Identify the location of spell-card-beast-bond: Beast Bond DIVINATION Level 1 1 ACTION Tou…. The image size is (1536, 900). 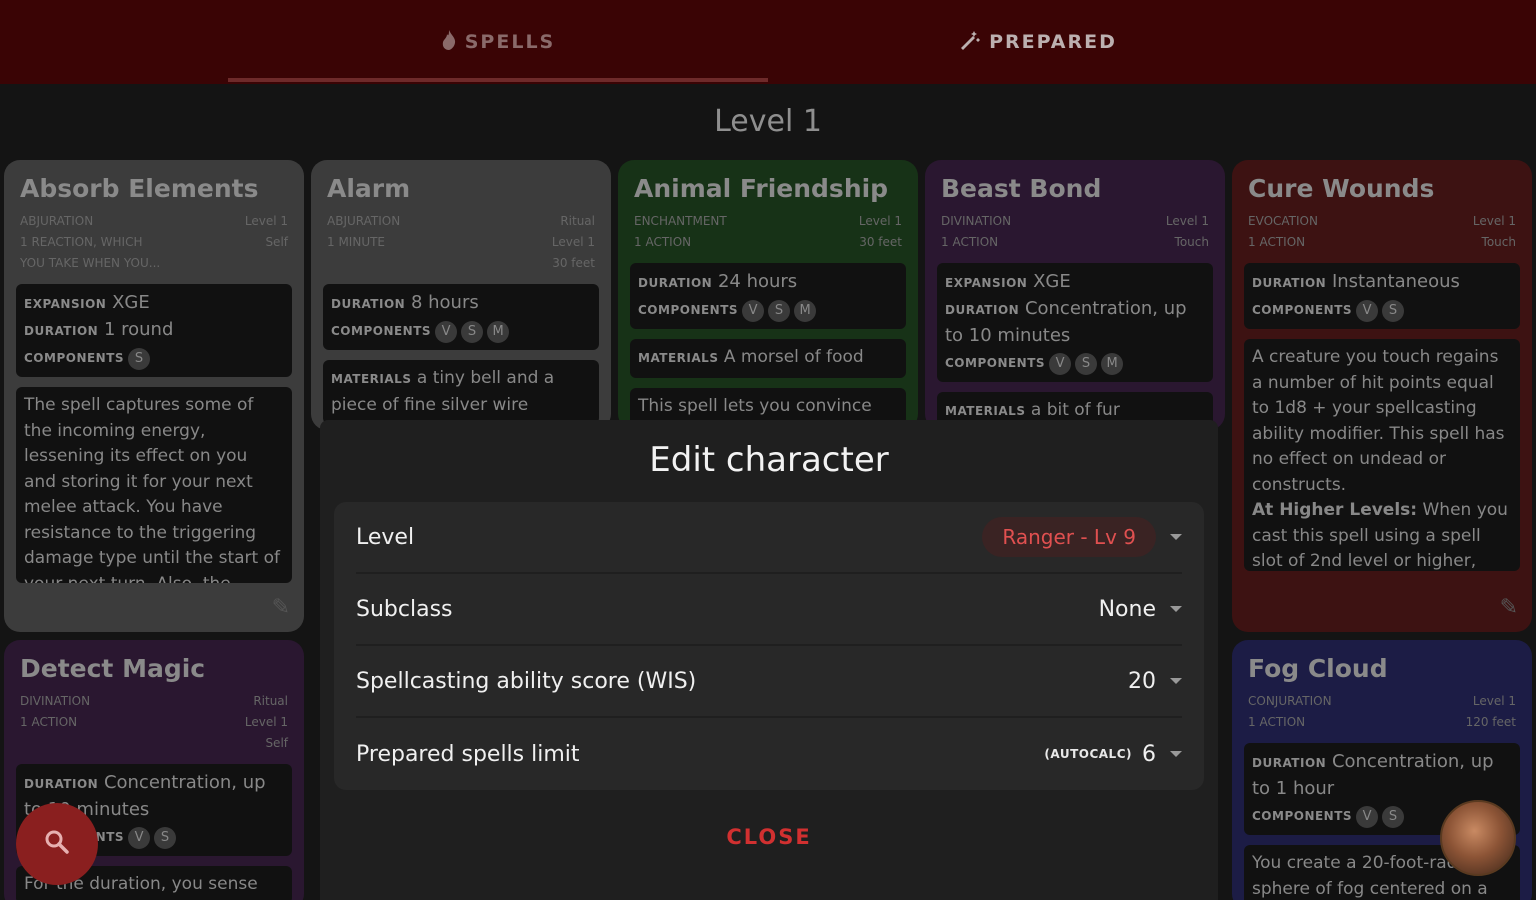
(1075, 295).